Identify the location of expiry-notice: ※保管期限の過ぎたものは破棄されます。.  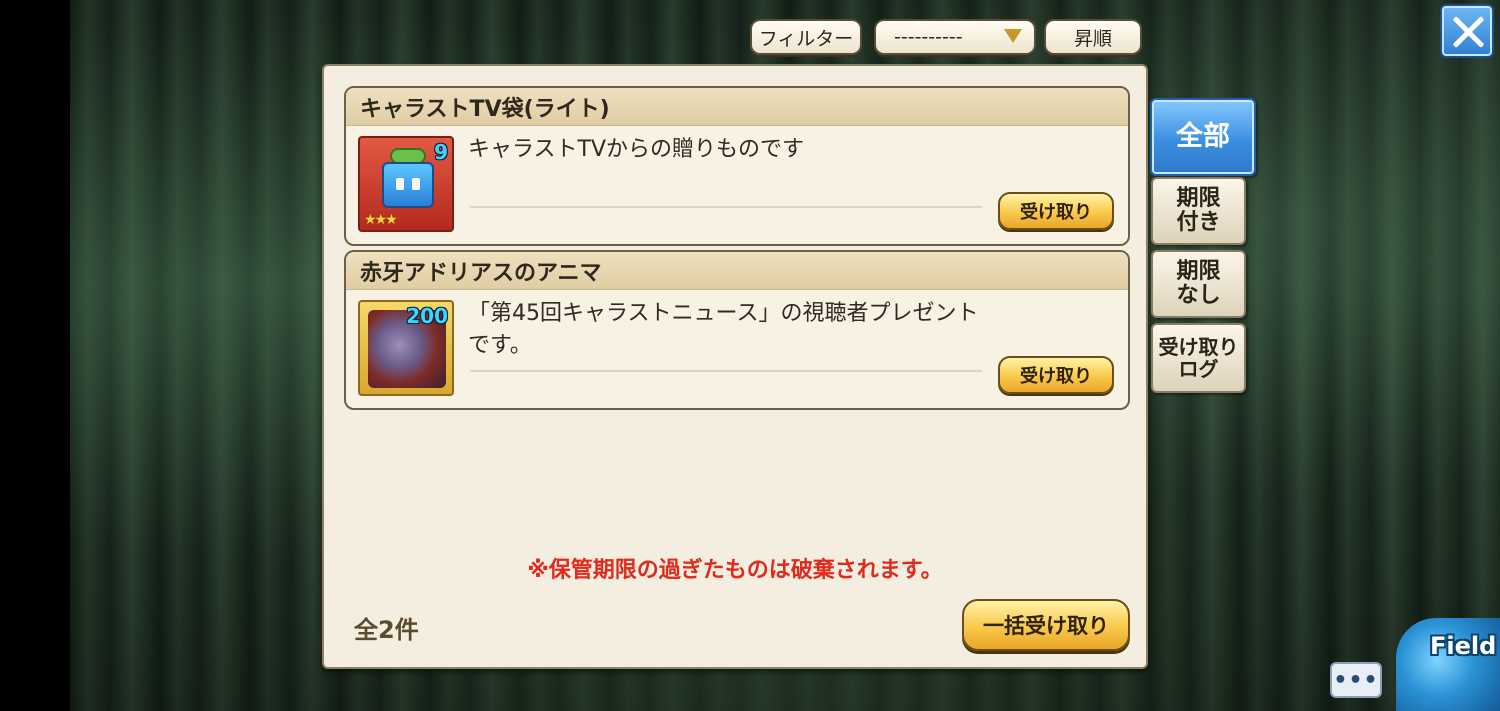
(735, 570).